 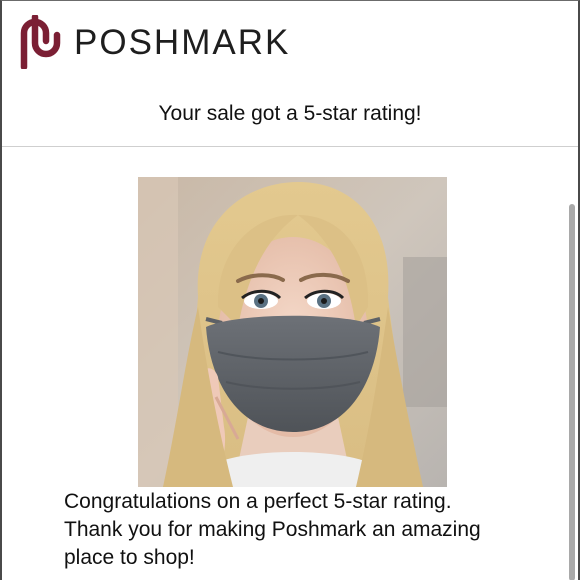 What do you see at coordinates (572, 392) in the screenshot?
I see `scrollbar-thumb` at bounding box center [572, 392].